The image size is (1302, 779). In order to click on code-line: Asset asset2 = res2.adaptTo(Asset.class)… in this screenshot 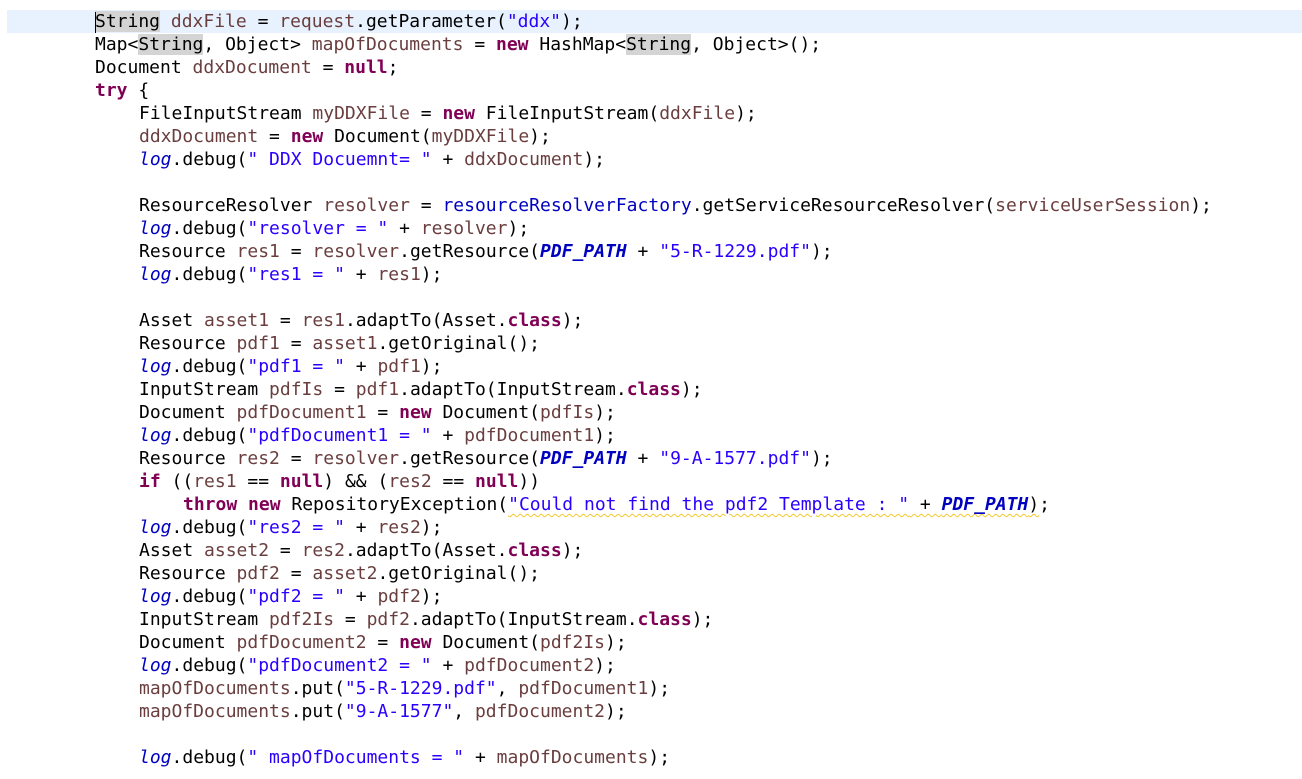, I will do `click(651, 550)`.